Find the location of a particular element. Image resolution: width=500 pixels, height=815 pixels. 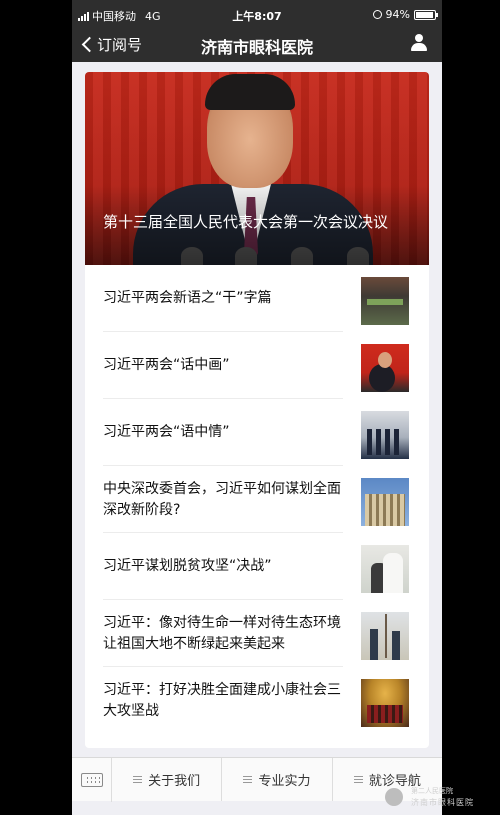

article-title: 习近平：像对待生命一样对待生态环境 让祖国大地不断绿起来美起来 is located at coordinates (222, 633).